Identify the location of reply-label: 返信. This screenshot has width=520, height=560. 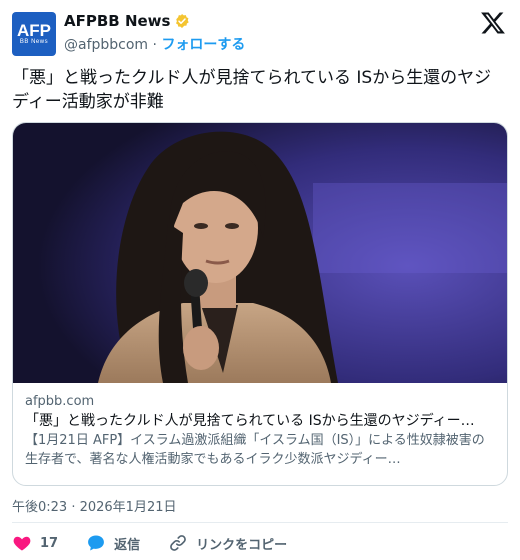
(127, 545).